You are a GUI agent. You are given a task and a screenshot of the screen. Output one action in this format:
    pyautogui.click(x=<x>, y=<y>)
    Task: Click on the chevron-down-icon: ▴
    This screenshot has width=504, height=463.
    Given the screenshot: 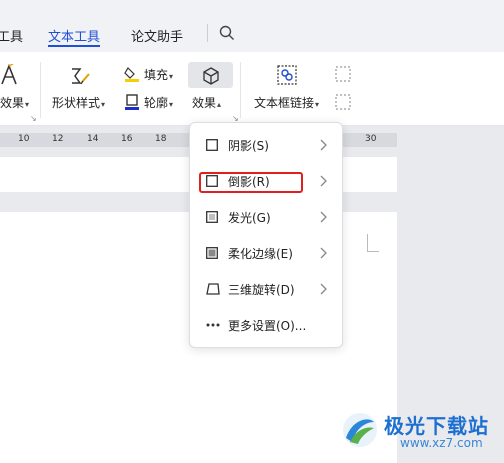 What is the action you would take?
    pyautogui.click(x=219, y=104)
    